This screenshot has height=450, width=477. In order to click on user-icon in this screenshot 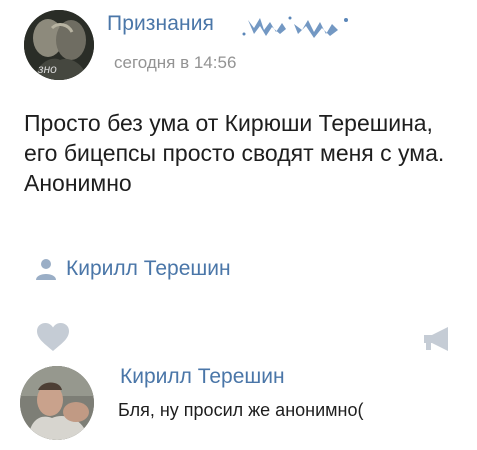, I will do `click(46, 269)`.